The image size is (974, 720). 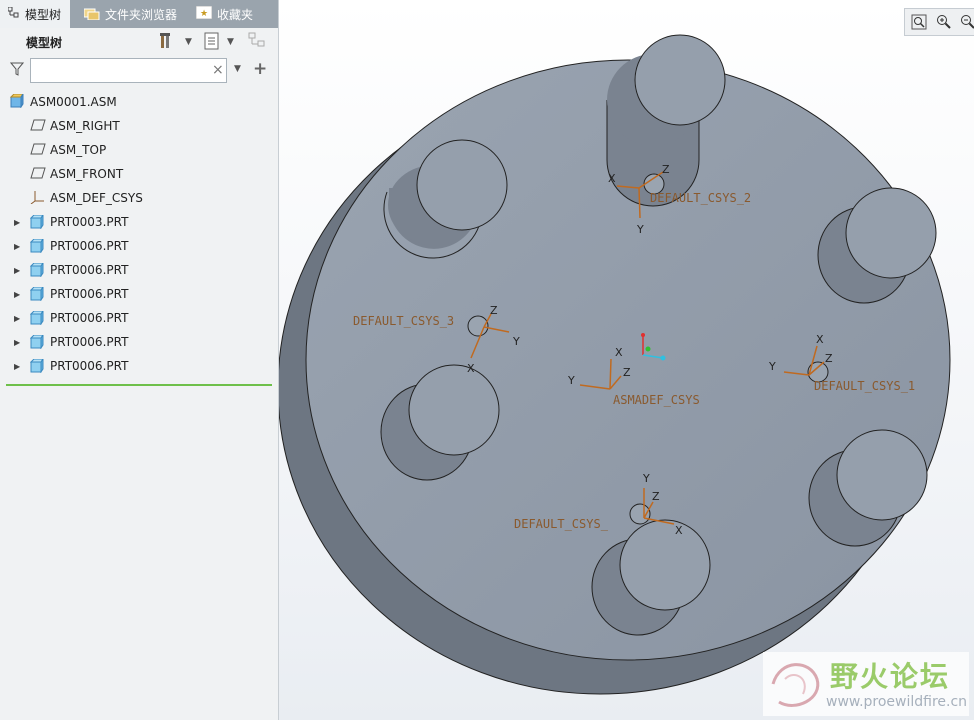 I want to click on csys-label-3: DEFAULT_CSYS_3, so click(x=403, y=321).